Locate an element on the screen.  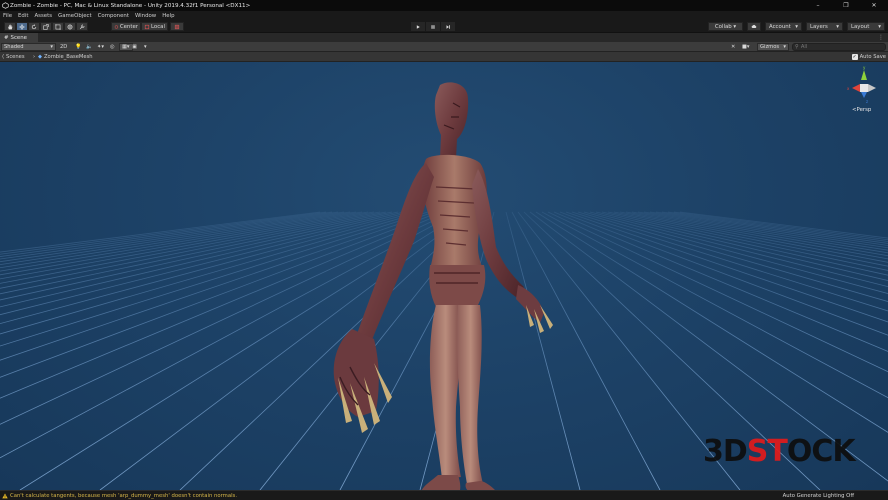
close-button: ✕ is located at coordinates (874, 5).